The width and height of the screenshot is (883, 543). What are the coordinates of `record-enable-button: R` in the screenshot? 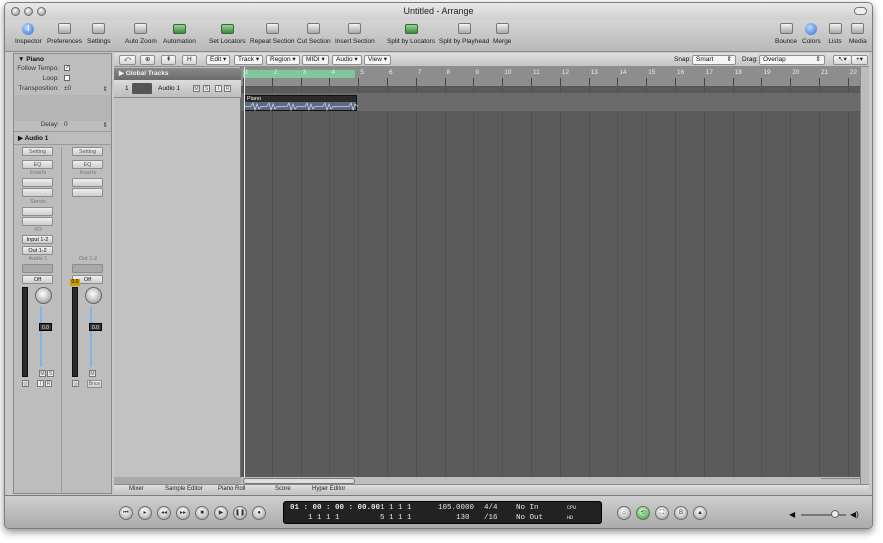 It's located at (48, 383).